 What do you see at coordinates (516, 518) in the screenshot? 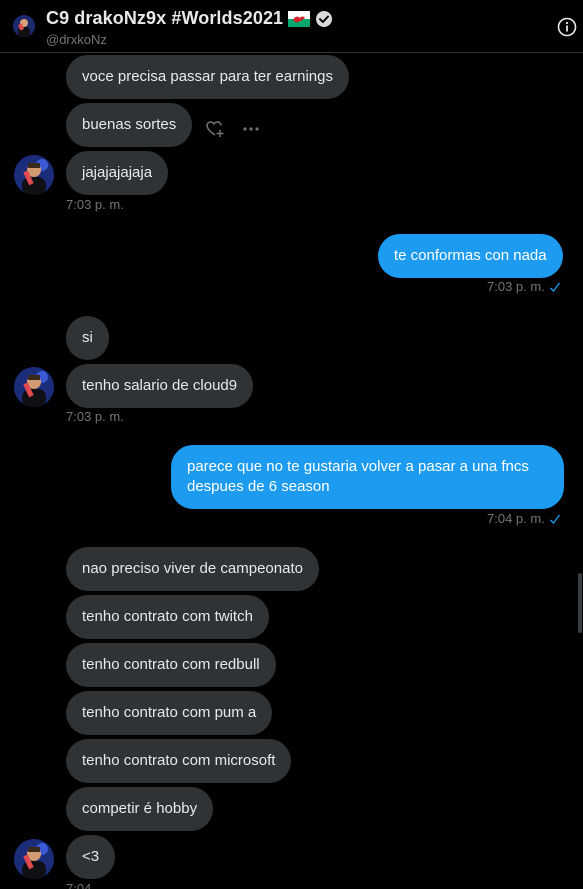
I see `timestamp-text: 7:04 p. m.` at bounding box center [516, 518].